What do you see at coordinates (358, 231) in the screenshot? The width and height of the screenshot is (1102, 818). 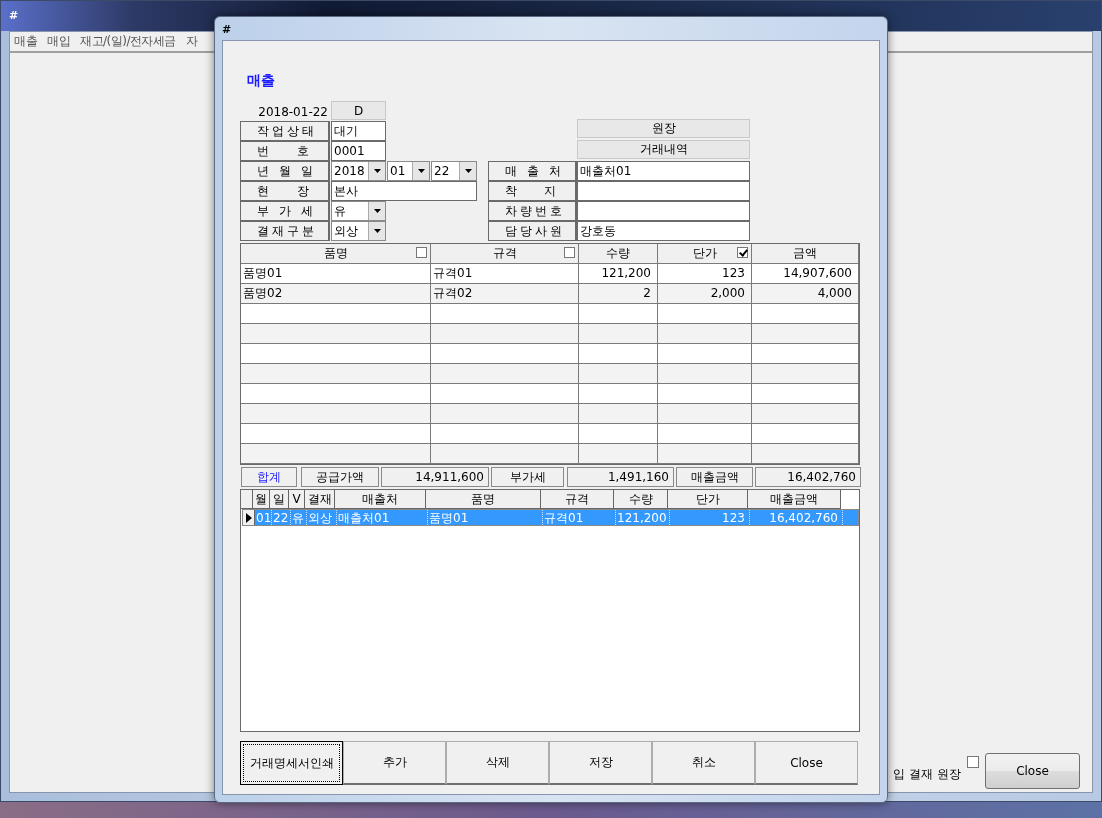 I see `dropdown: 외상` at bounding box center [358, 231].